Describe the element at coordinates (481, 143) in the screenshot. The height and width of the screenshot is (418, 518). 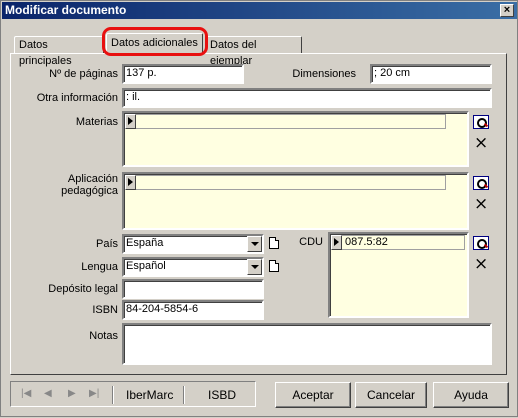
I see `materias-delete-icon: ×` at that location.